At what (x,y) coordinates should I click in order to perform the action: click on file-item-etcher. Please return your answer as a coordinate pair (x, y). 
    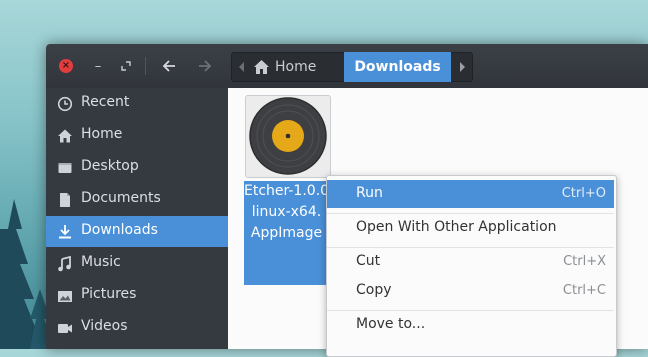
    Looking at the image, I should click on (288, 136).